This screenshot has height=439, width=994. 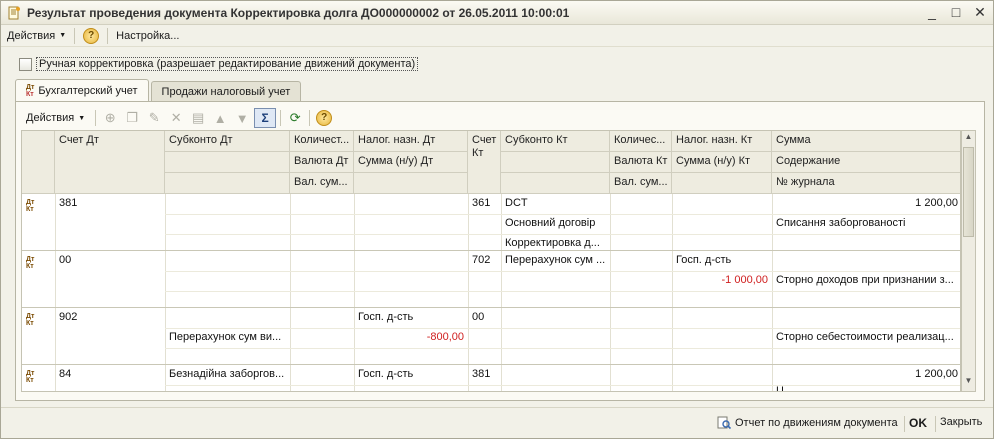 I want to click on column-header: Налог. назн. Кт, so click(x=722, y=141).